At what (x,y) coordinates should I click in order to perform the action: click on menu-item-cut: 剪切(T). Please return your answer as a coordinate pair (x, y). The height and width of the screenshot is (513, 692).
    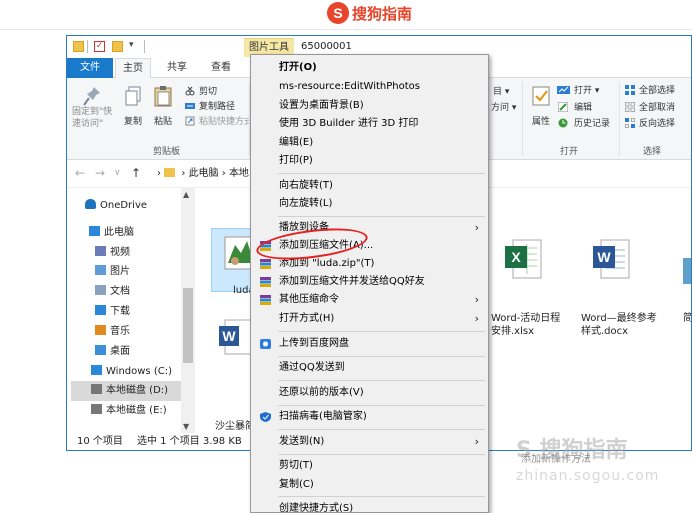
    Looking at the image, I should click on (369, 466).